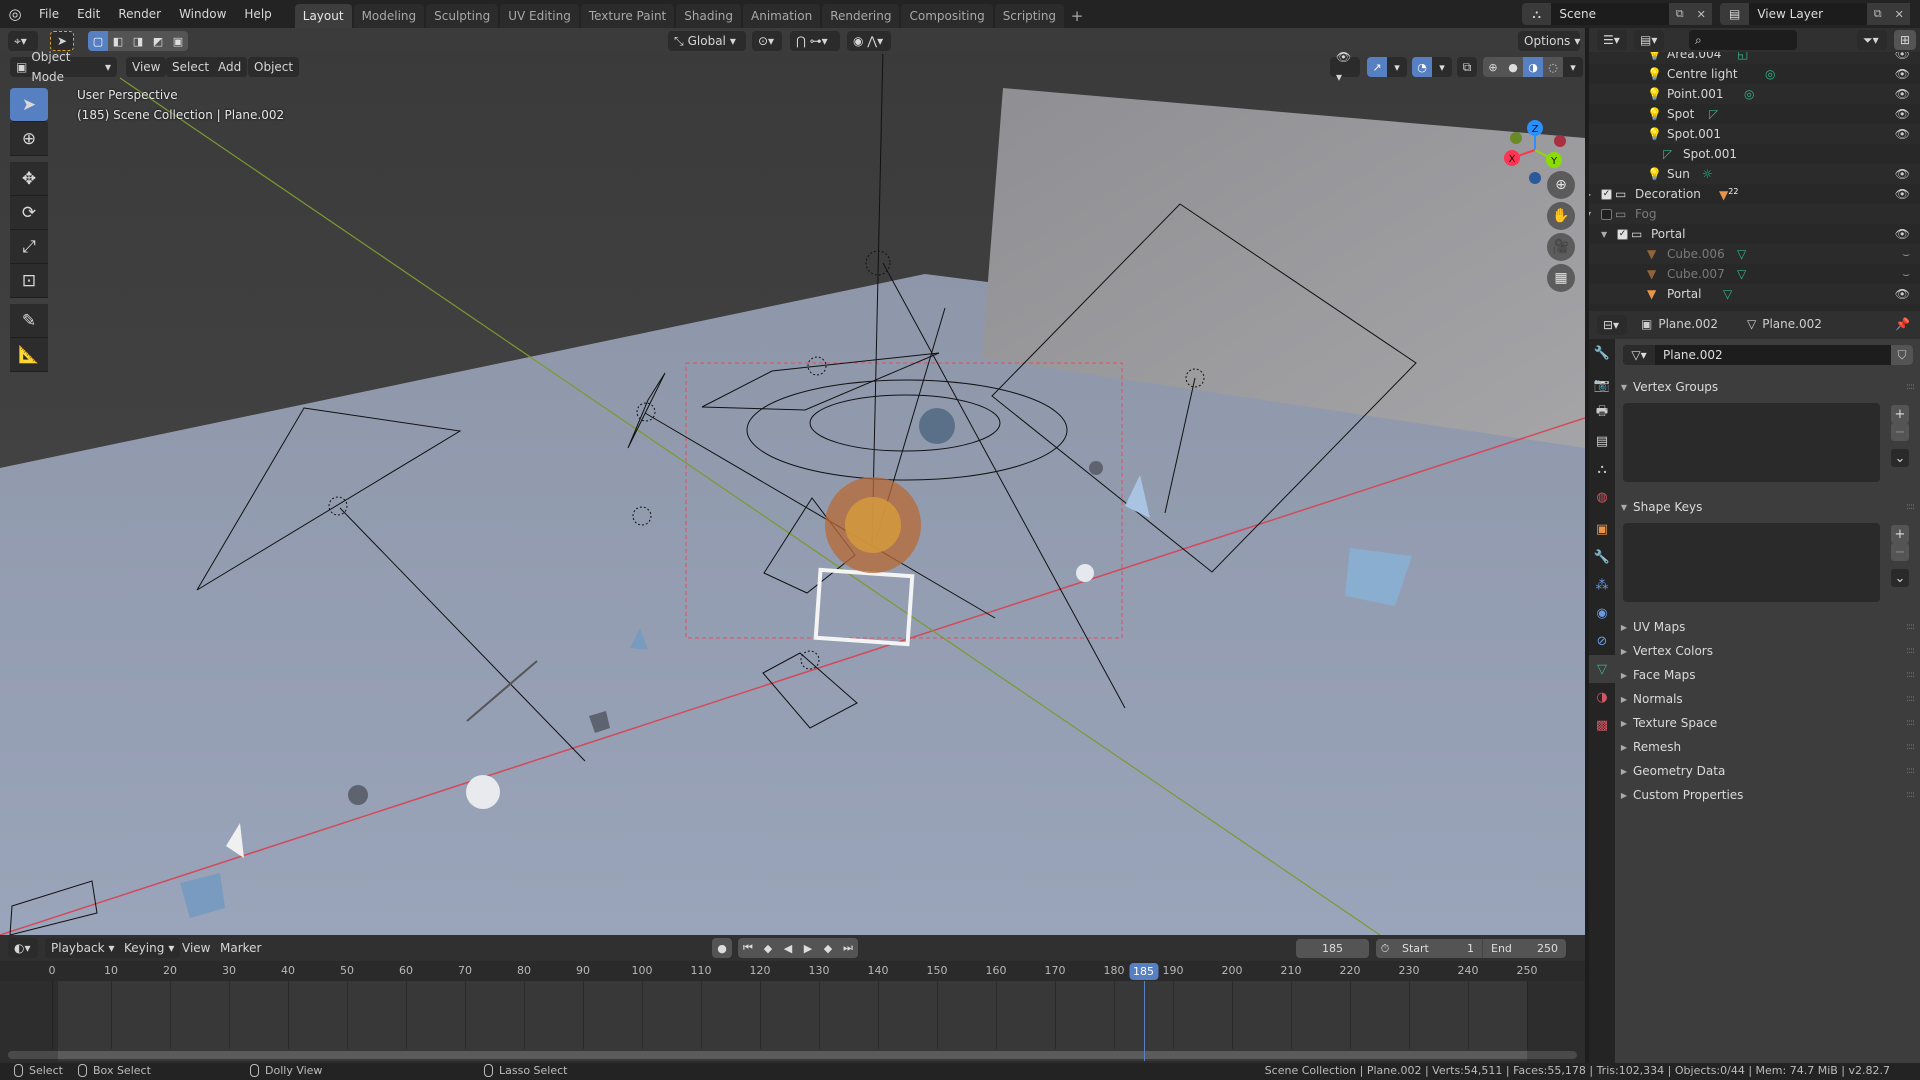 This screenshot has width=1920, height=1080. I want to click on prev-keyframe-icon: ◆, so click(768, 948).